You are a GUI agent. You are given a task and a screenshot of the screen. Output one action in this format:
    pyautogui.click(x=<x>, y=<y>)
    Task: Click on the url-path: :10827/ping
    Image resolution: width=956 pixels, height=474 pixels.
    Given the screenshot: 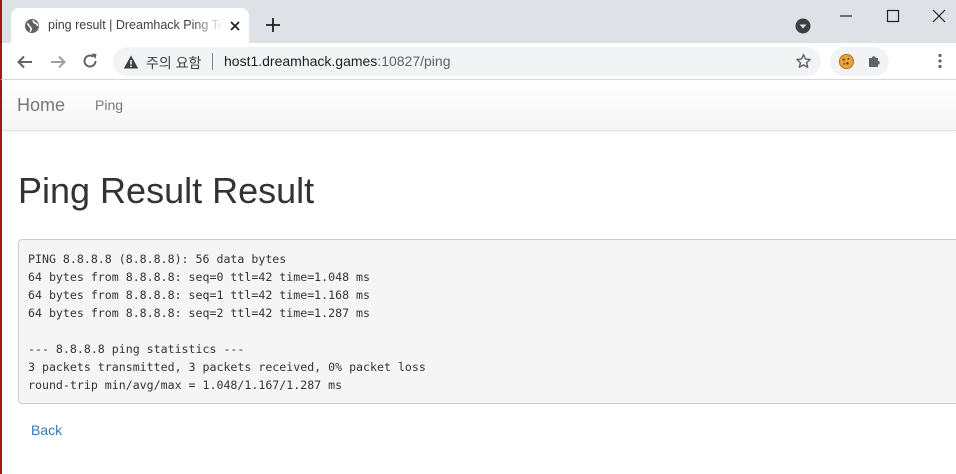 What is the action you would take?
    pyautogui.click(x=414, y=61)
    